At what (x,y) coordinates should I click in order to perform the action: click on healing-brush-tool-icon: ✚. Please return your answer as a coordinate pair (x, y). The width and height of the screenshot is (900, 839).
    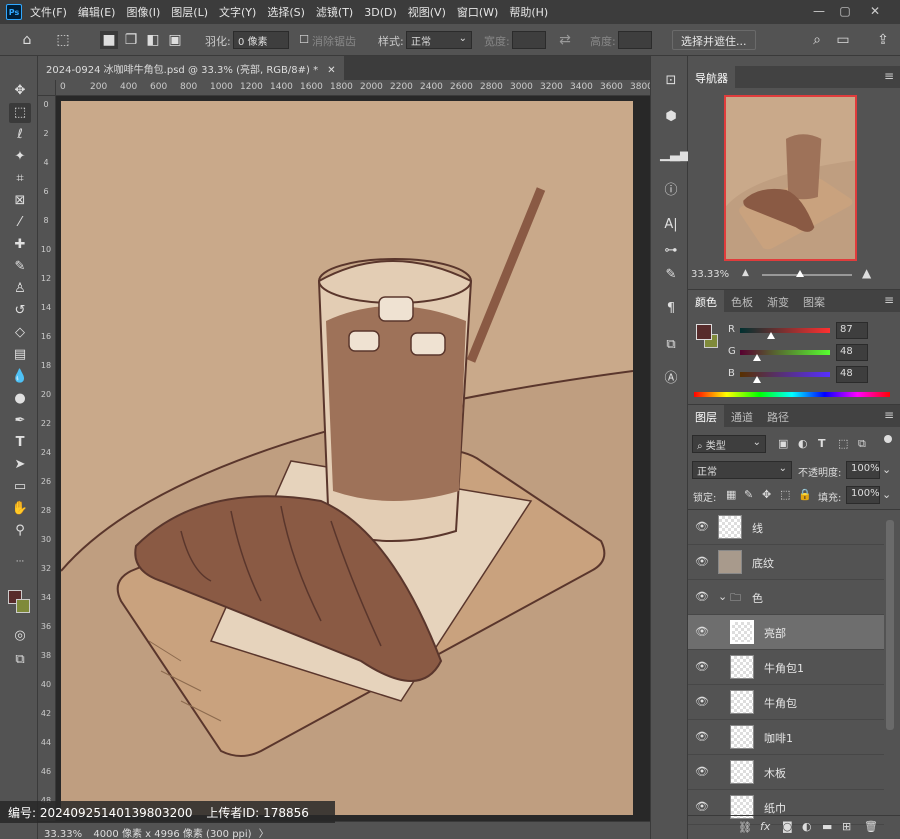
    Looking at the image, I should click on (20, 245).